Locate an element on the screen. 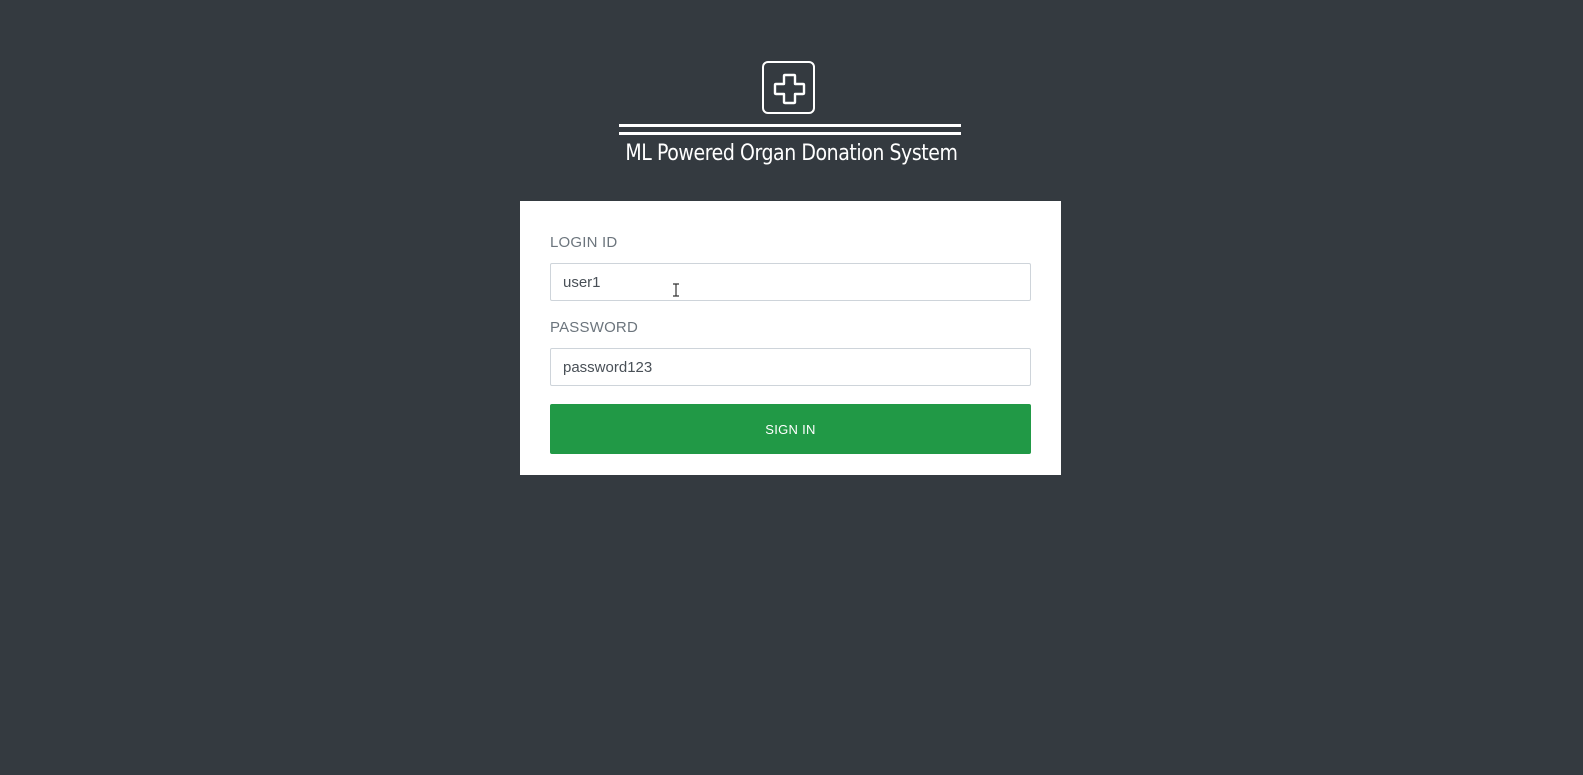 The height and width of the screenshot is (775, 1583). brand-divider-top is located at coordinates (790, 125).